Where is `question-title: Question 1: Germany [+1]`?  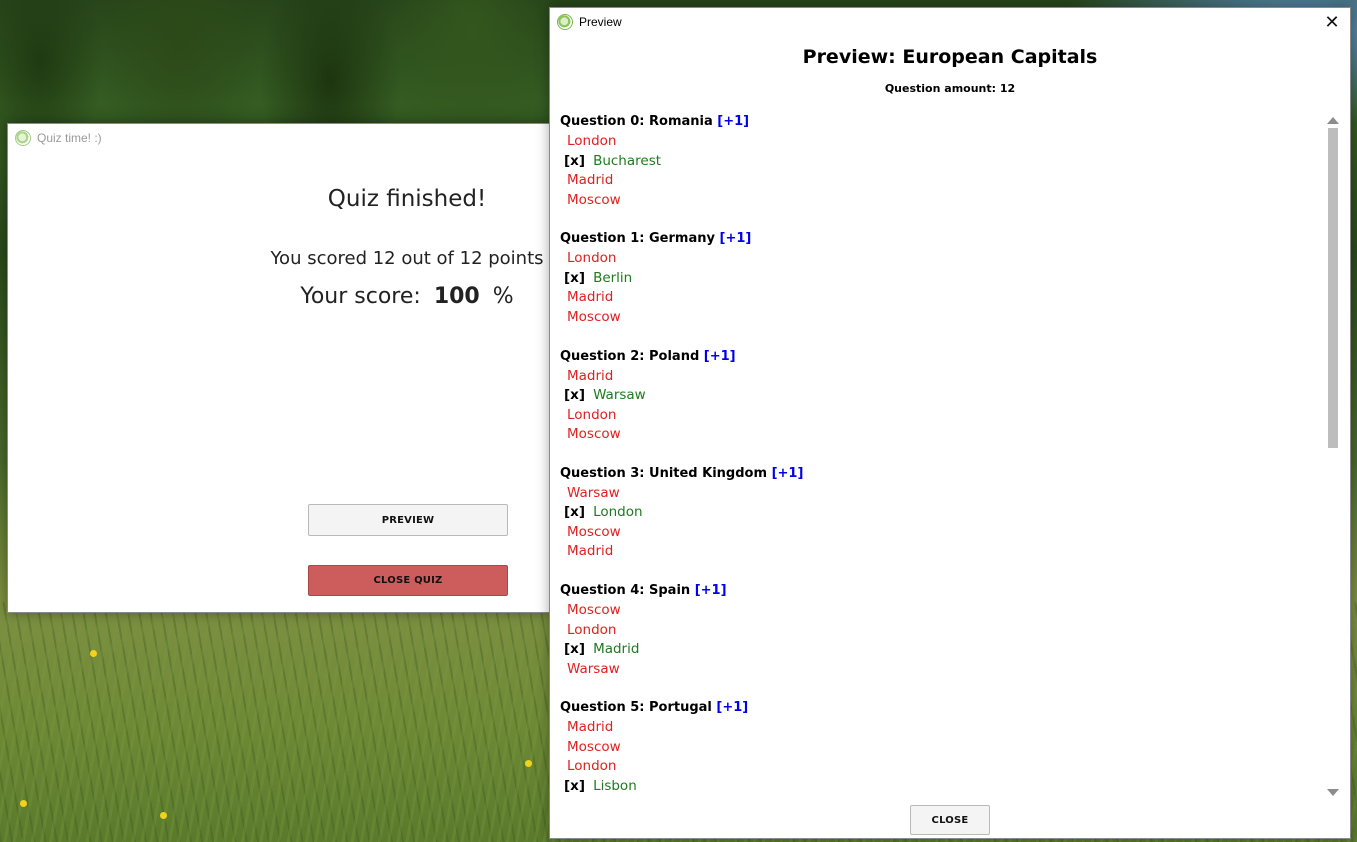
question-title: Question 1: Germany [+1] is located at coordinates (940, 239).